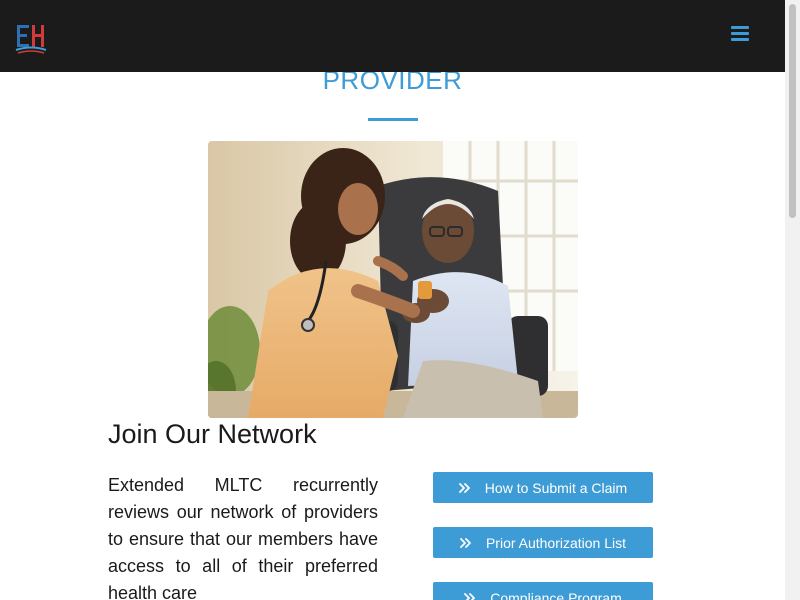 Image resolution: width=800 pixels, height=600 pixels. Describe the element at coordinates (741, 33) in the screenshot. I see `hamburger-menu-icon` at that location.